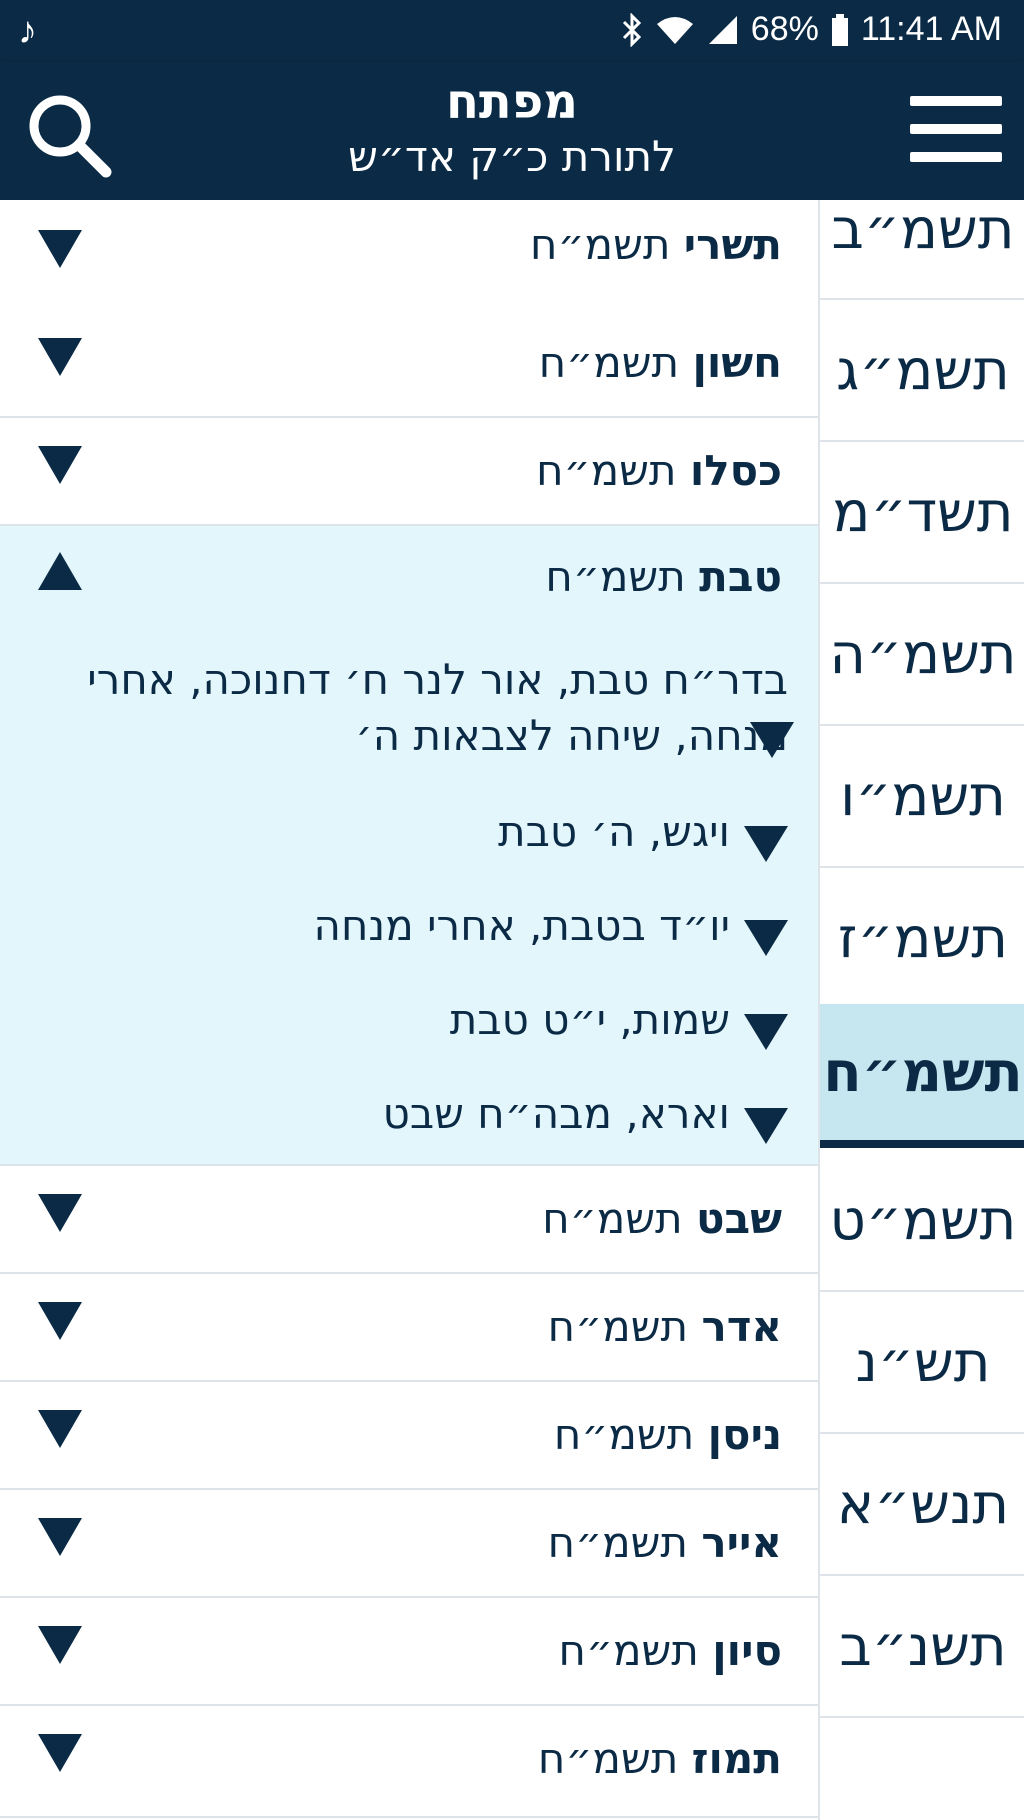  What do you see at coordinates (408, 1021) in the screenshot?
I see `event-item: שמות, י״ט טבת` at bounding box center [408, 1021].